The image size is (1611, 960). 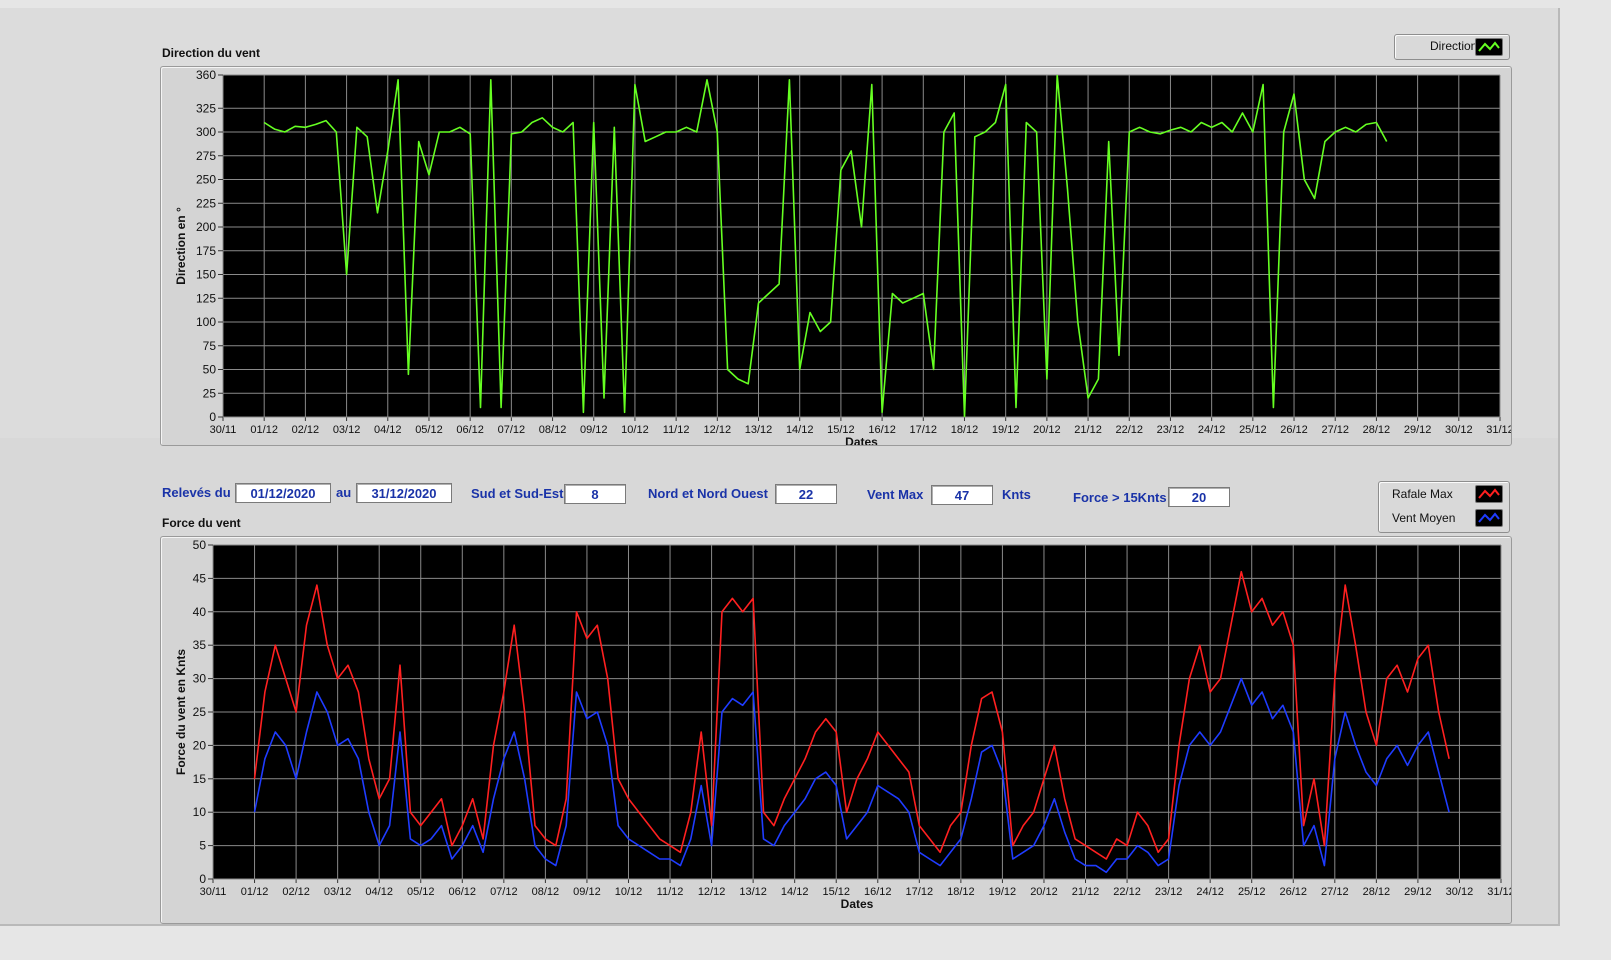 I want to click on y-tick-label: 5, so click(x=202, y=846).